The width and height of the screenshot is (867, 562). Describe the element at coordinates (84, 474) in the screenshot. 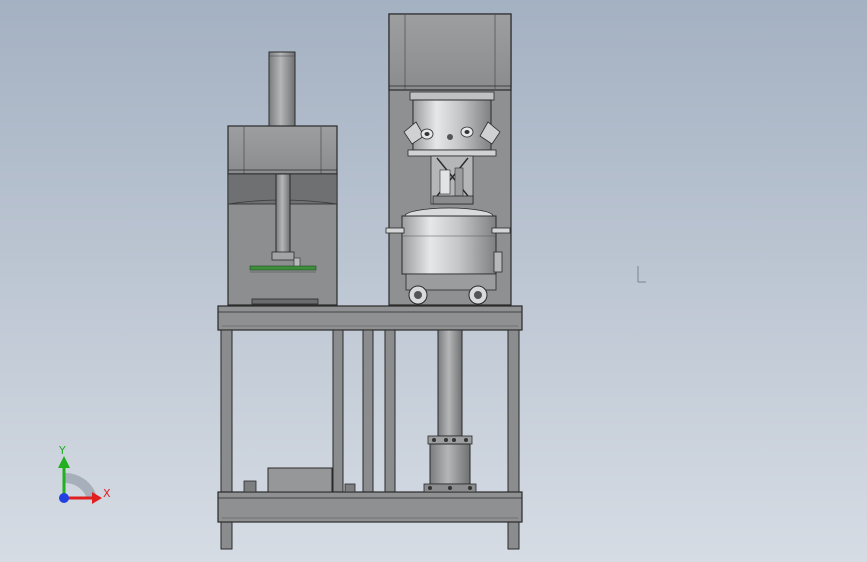

I see `axis-triad: Y X` at that location.